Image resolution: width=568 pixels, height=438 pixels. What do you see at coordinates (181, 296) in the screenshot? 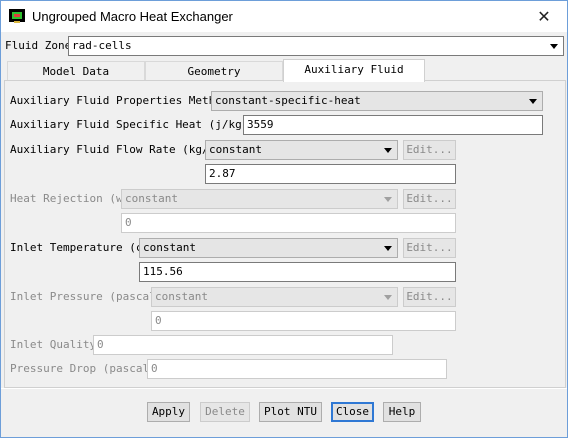
I see `inlet-pressure-method-value: constant` at bounding box center [181, 296].